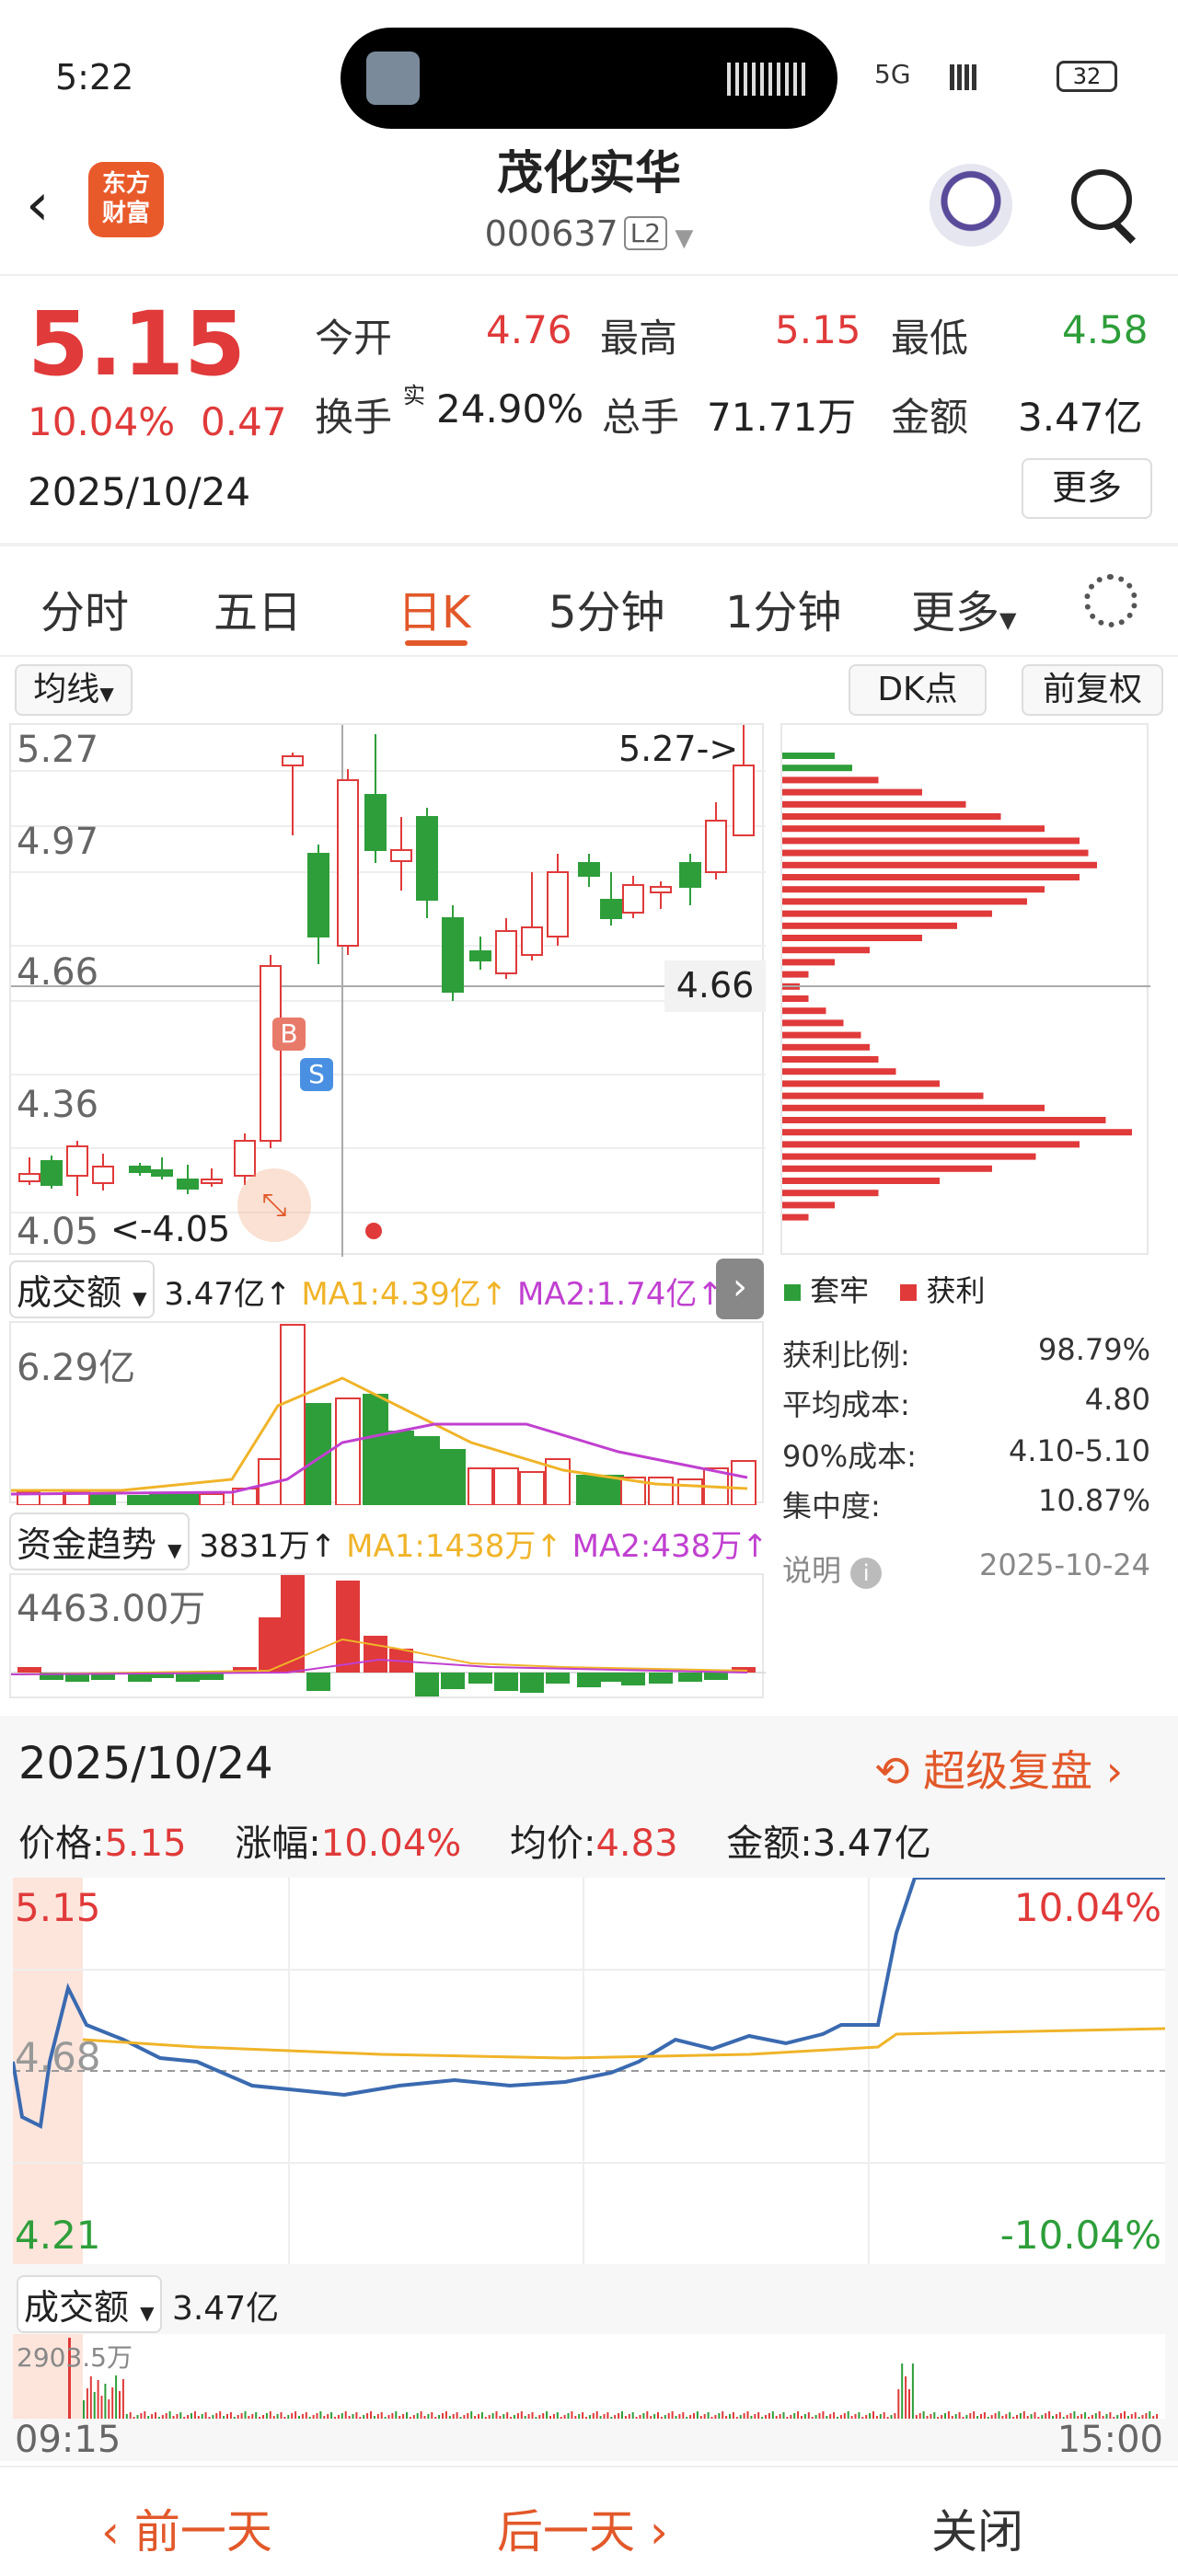 This screenshot has height=2576, width=1178. Describe the element at coordinates (373, 1231) in the screenshot. I see `signal-dot` at that location.